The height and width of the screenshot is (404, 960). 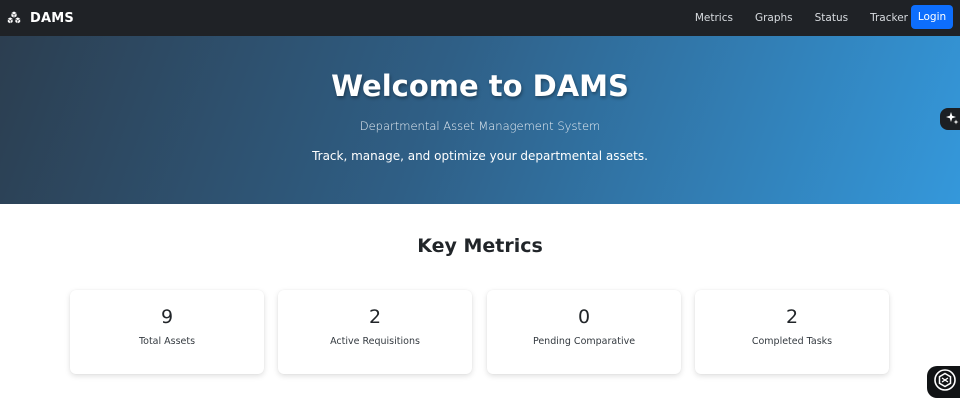 What do you see at coordinates (52, 18) in the screenshot?
I see `brand-name: DAMS` at bounding box center [52, 18].